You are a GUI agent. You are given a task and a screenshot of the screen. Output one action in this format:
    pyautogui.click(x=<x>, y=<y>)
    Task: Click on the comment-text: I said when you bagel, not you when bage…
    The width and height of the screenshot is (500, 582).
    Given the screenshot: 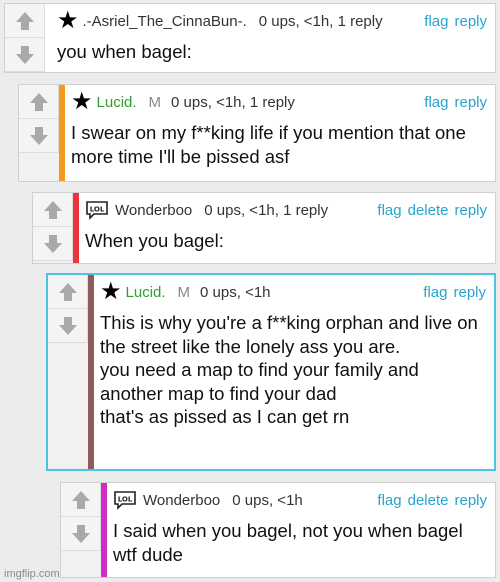 What is the action you would take?
    pyautogui.click(x=288, y=542)
    